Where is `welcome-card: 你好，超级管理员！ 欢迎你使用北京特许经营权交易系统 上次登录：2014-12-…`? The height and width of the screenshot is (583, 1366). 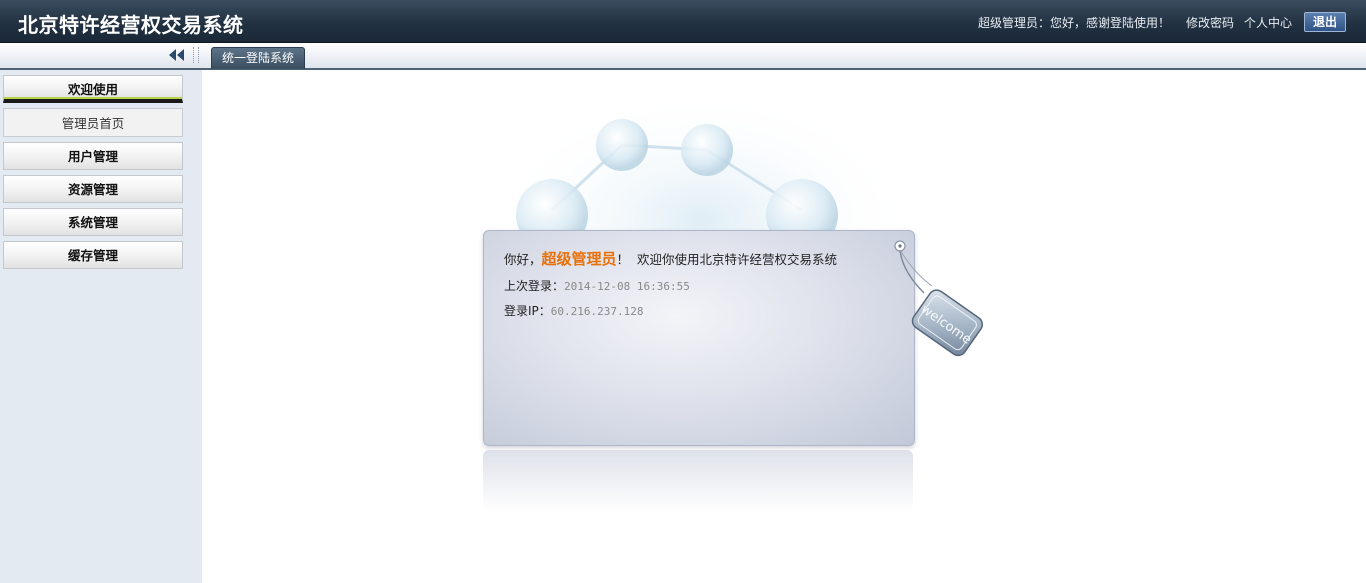 welcome-card: 你好，超级管理员！ 欢迎你使用北京特许经营权交易系统 上次登录：2014-12-… is located at coordinates (699, 338).